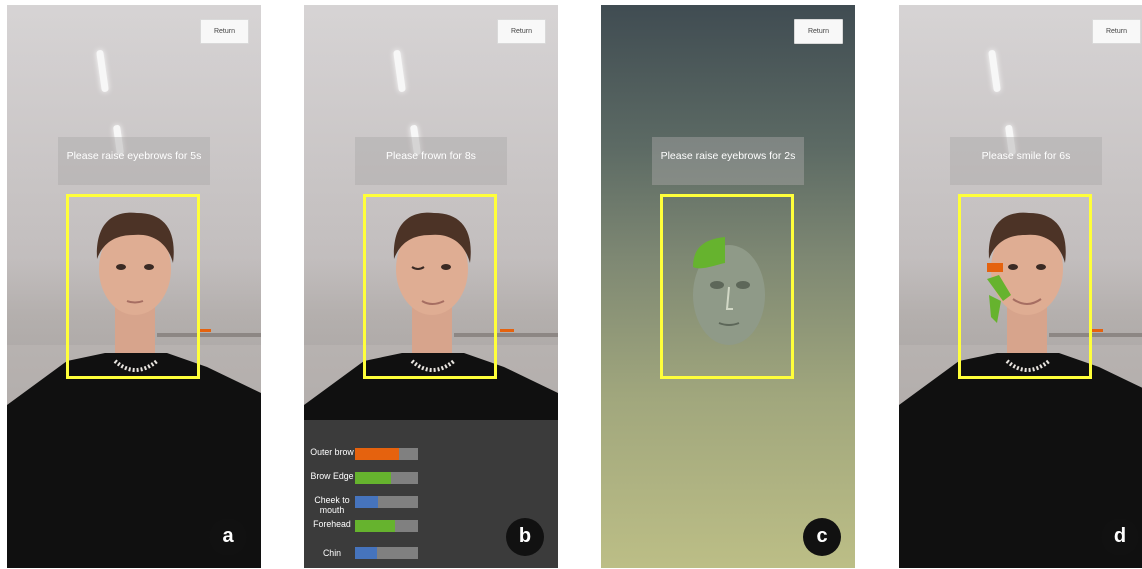  What do you see at coordinates (822, 537) in the screenshot?
I see `panel-label-badge: c` at bounding box center [822, 537].